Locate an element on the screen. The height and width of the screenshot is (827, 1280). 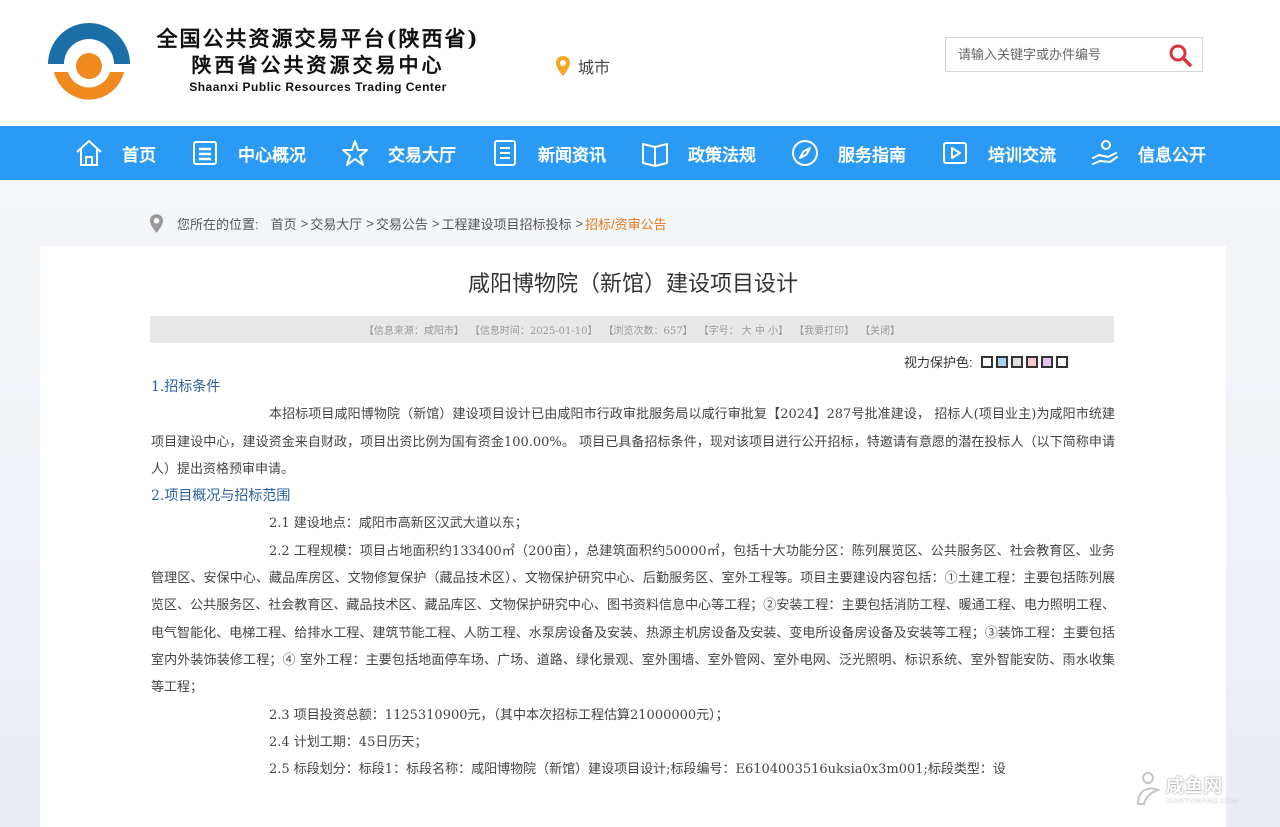
compass-icon is located at coordinates (805, 153).